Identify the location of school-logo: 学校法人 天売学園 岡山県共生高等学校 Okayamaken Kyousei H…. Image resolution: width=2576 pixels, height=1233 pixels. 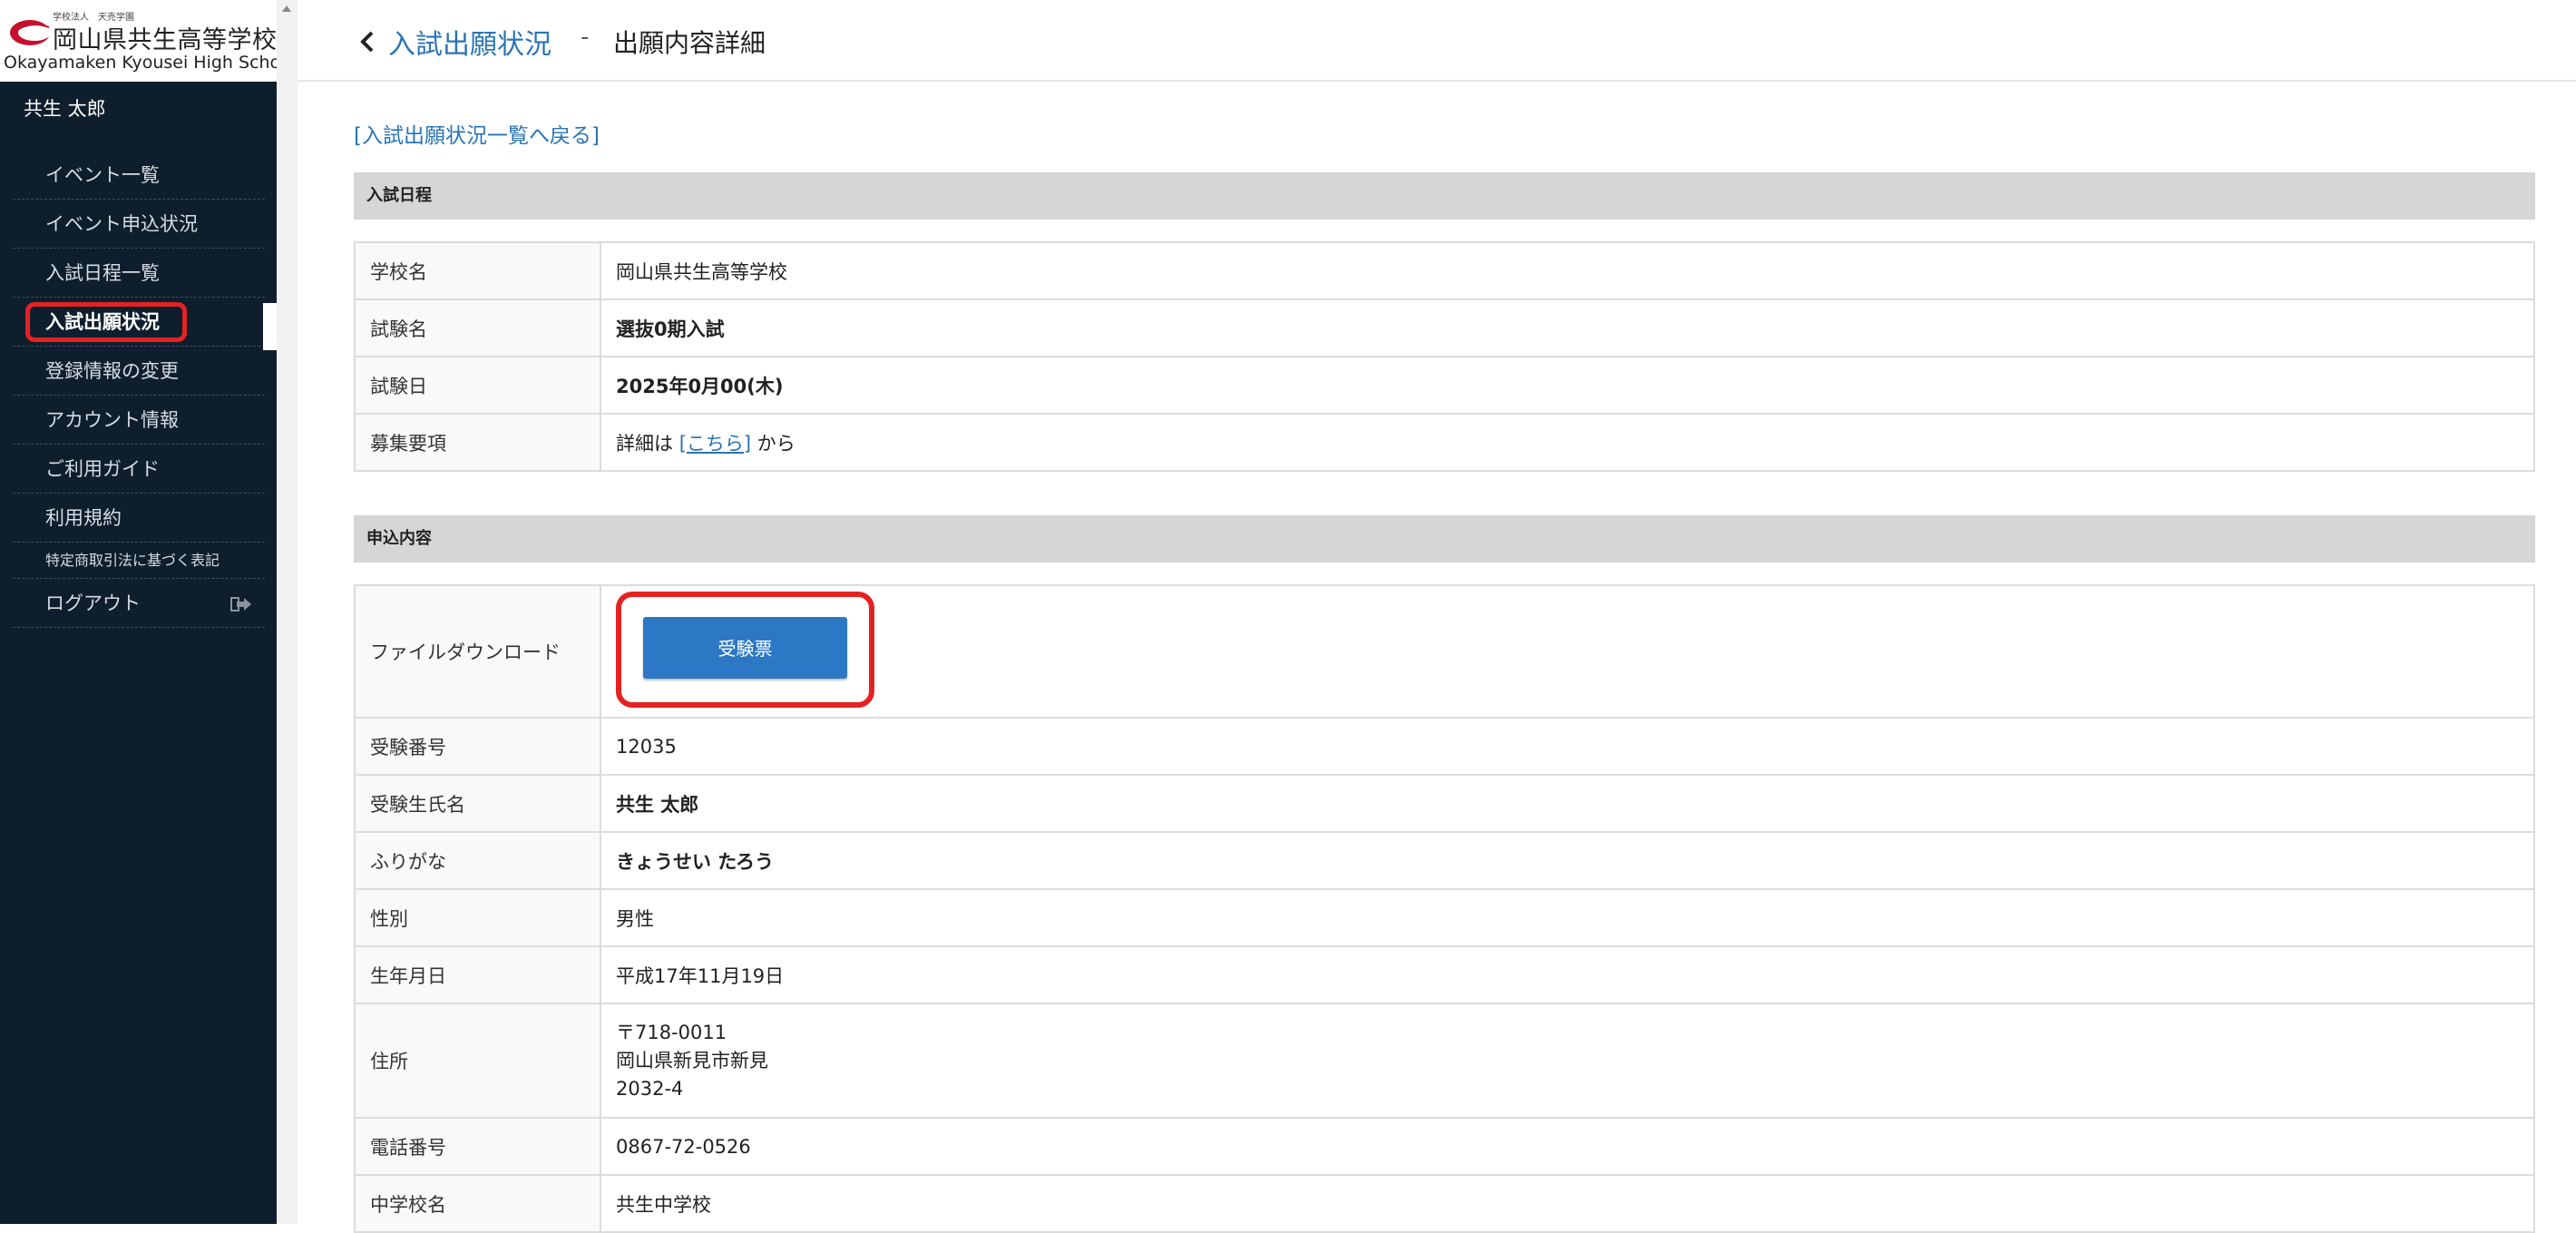
(148, 41).